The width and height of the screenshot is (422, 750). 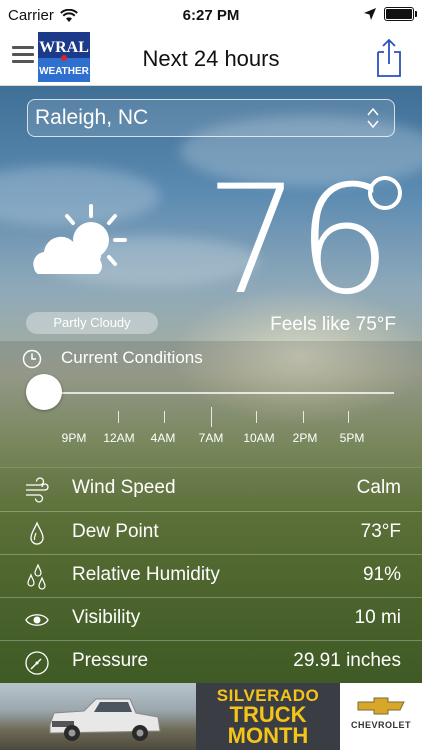 I want to click on ad-truck-image, so click(x=98, y=716).